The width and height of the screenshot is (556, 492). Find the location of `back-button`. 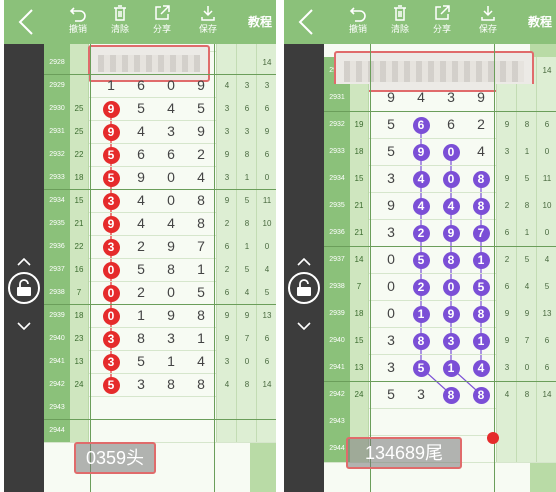

back-button is located at coordinates (306, 22).